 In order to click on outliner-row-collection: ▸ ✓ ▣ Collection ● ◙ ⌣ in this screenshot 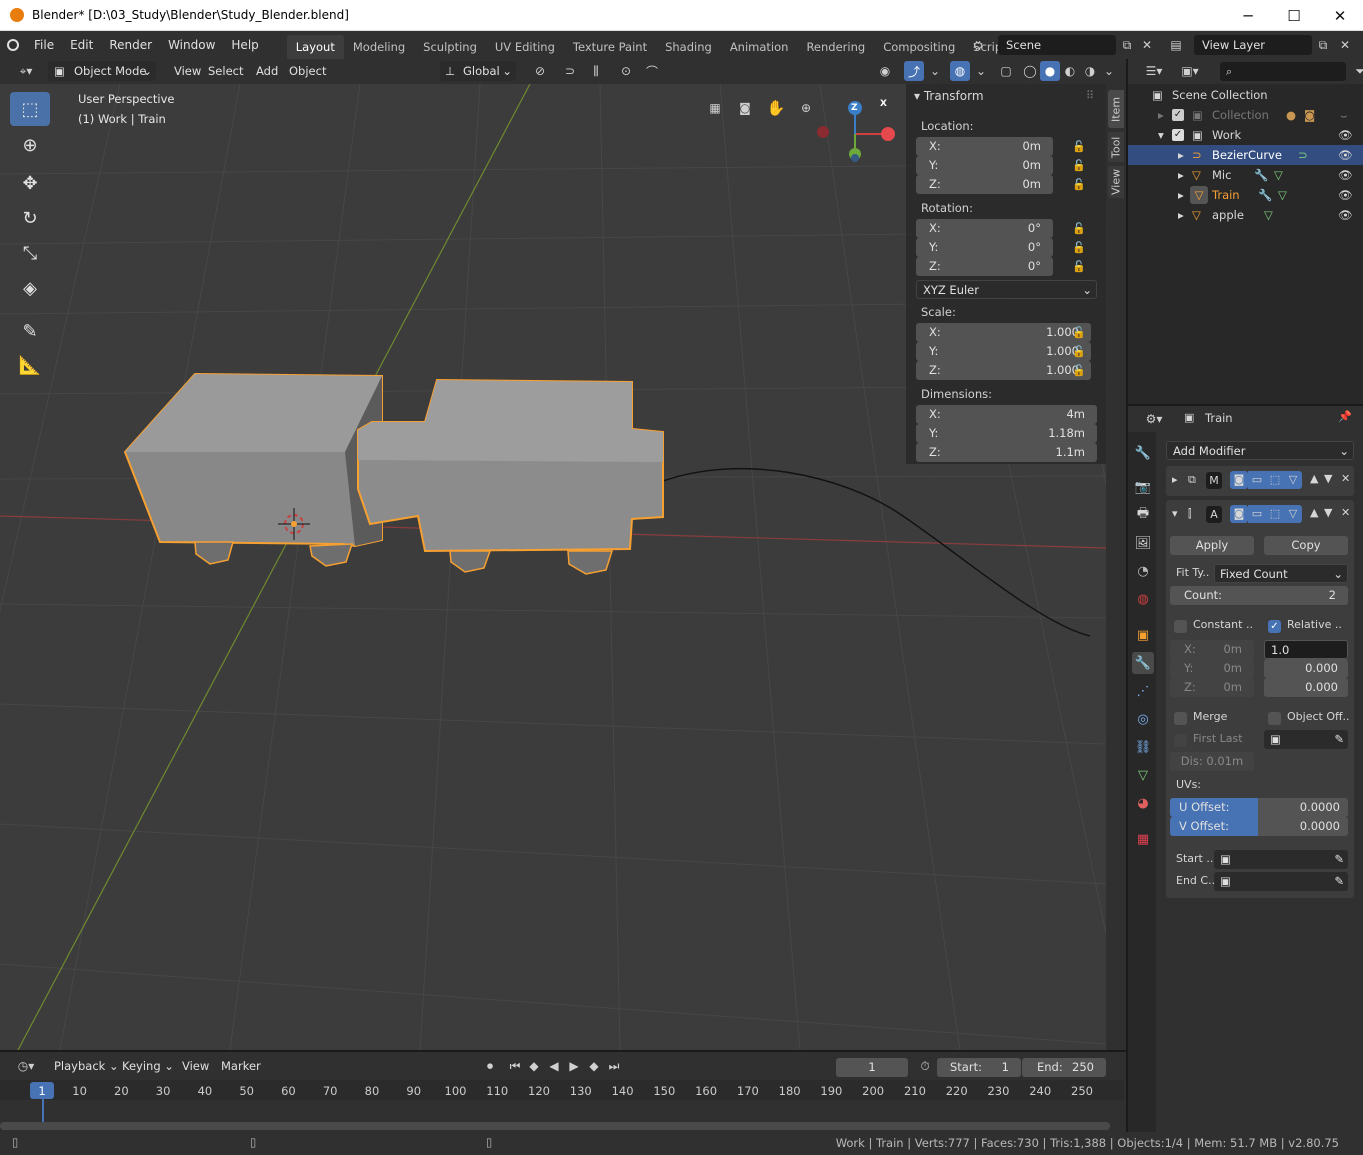, I will do `click(1245, 115)`.